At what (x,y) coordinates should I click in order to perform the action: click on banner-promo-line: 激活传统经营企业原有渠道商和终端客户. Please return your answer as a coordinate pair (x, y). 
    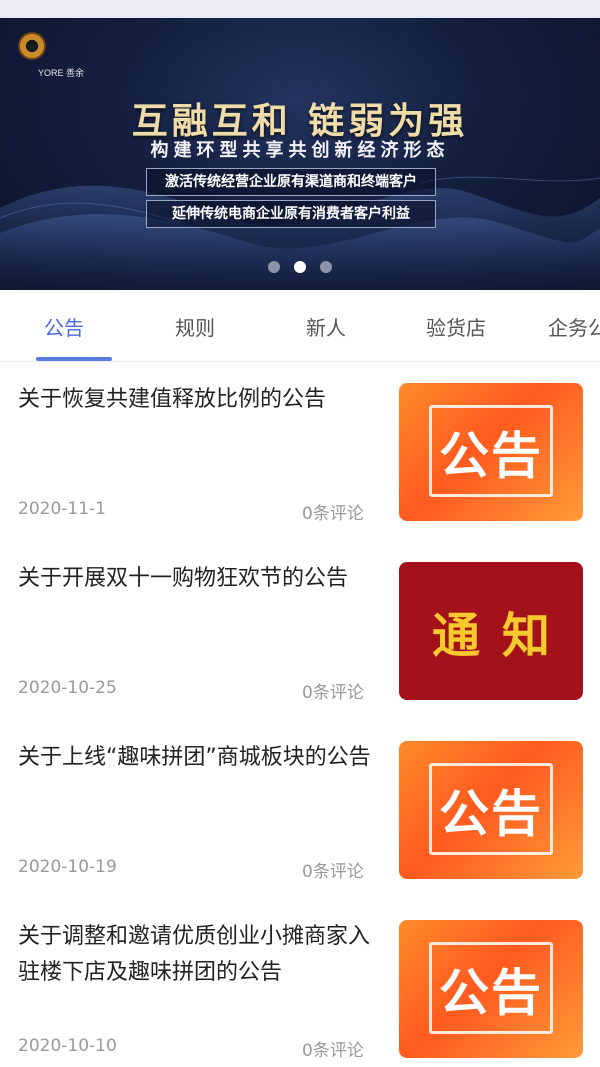
    Looking at the image, I should click on (291, 182).